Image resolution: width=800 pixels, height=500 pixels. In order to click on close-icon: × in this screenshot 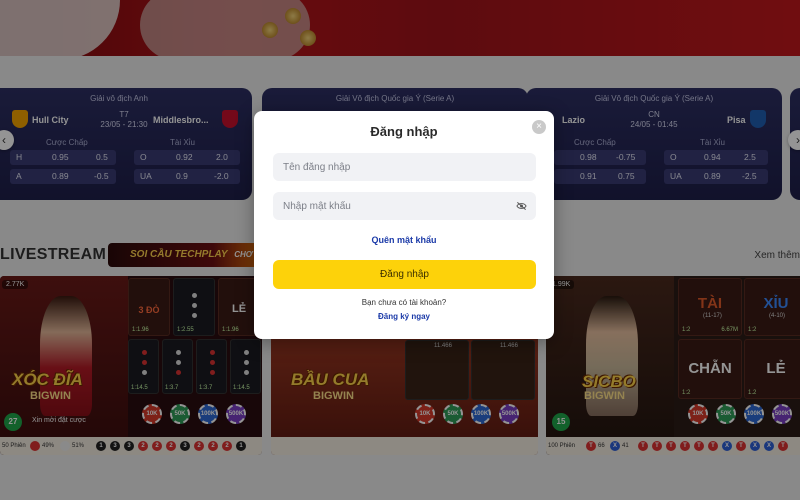, I will do `click(539, 127)`.